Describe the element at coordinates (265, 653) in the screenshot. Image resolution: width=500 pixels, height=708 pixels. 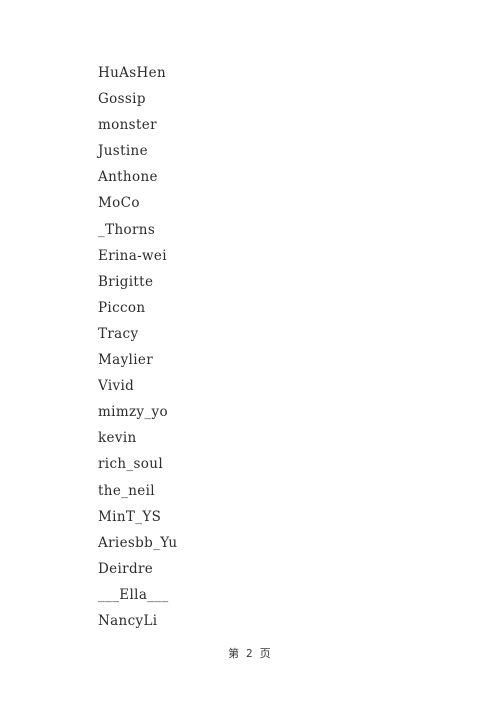
I see `footer-suffix: 页` at that location.